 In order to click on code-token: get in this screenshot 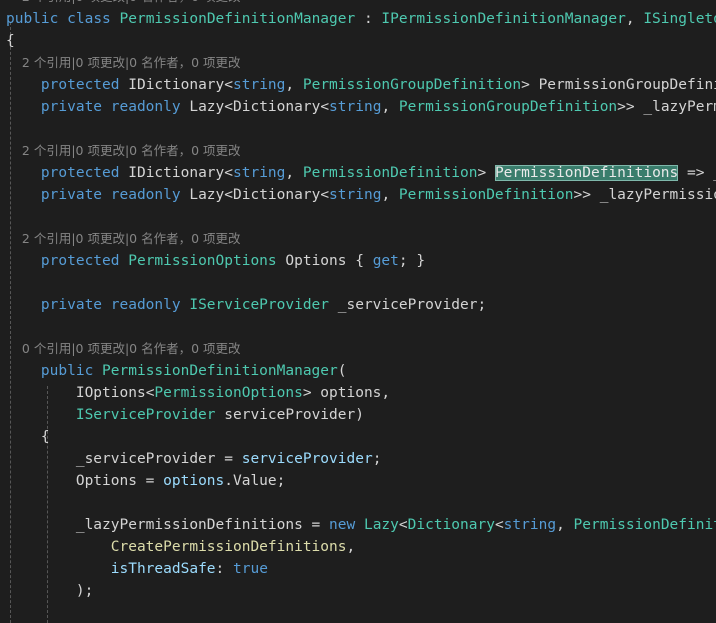, I will do `click(385, 261)`.